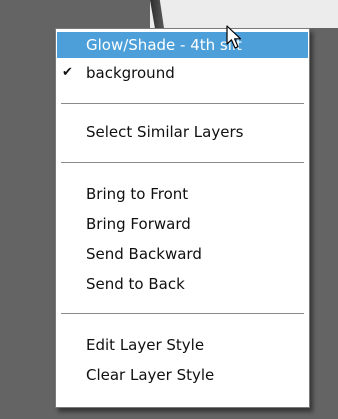 This screenshot has height=419, width=338. Describe the element at coordinates (234, 37) in the screenshot. I see `mouse-pointer-icon` at that location.